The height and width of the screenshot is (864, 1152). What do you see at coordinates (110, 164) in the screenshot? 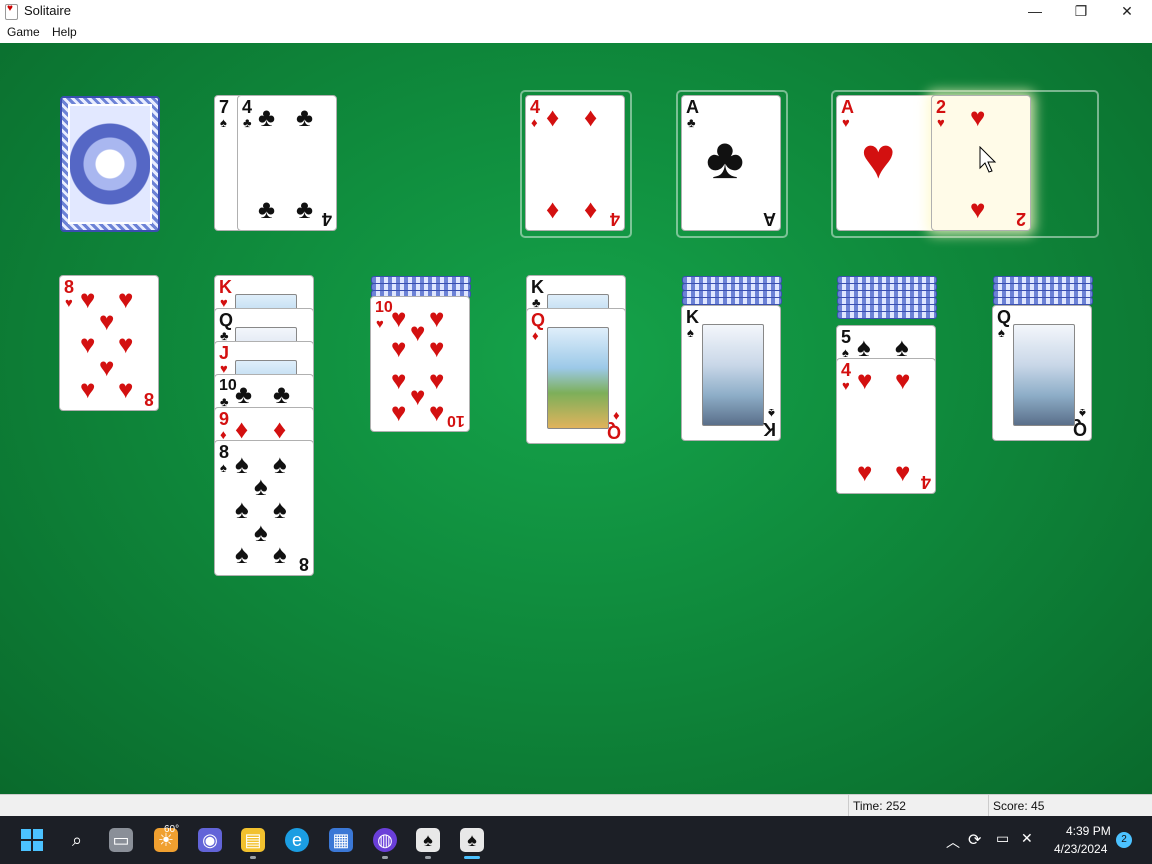
I see `stock-pile` at bounding box center [110, 164].